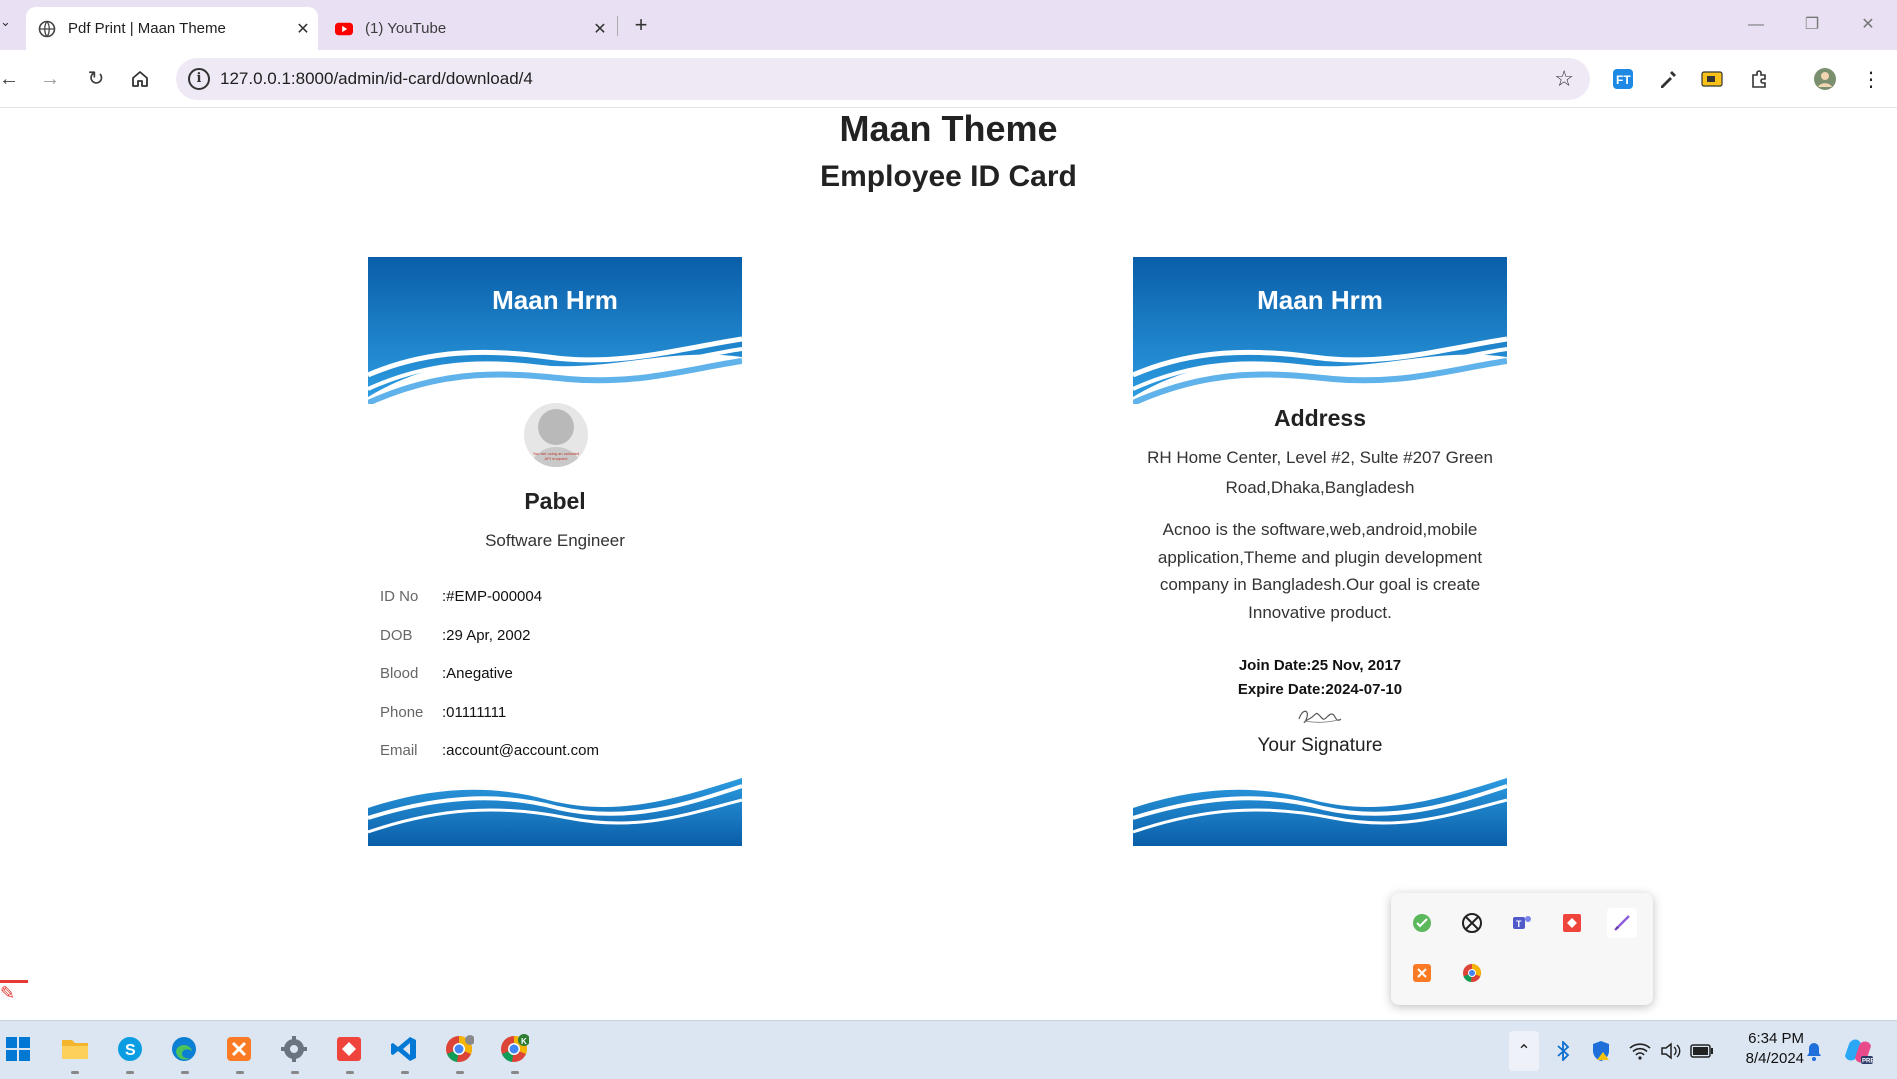 This screenshot has height=1079, width=1897. What do you see at coordinates (1522, 949) in the screenshot?
I see `tray-overflow-popup: T` at bounding box center [1522, 949].